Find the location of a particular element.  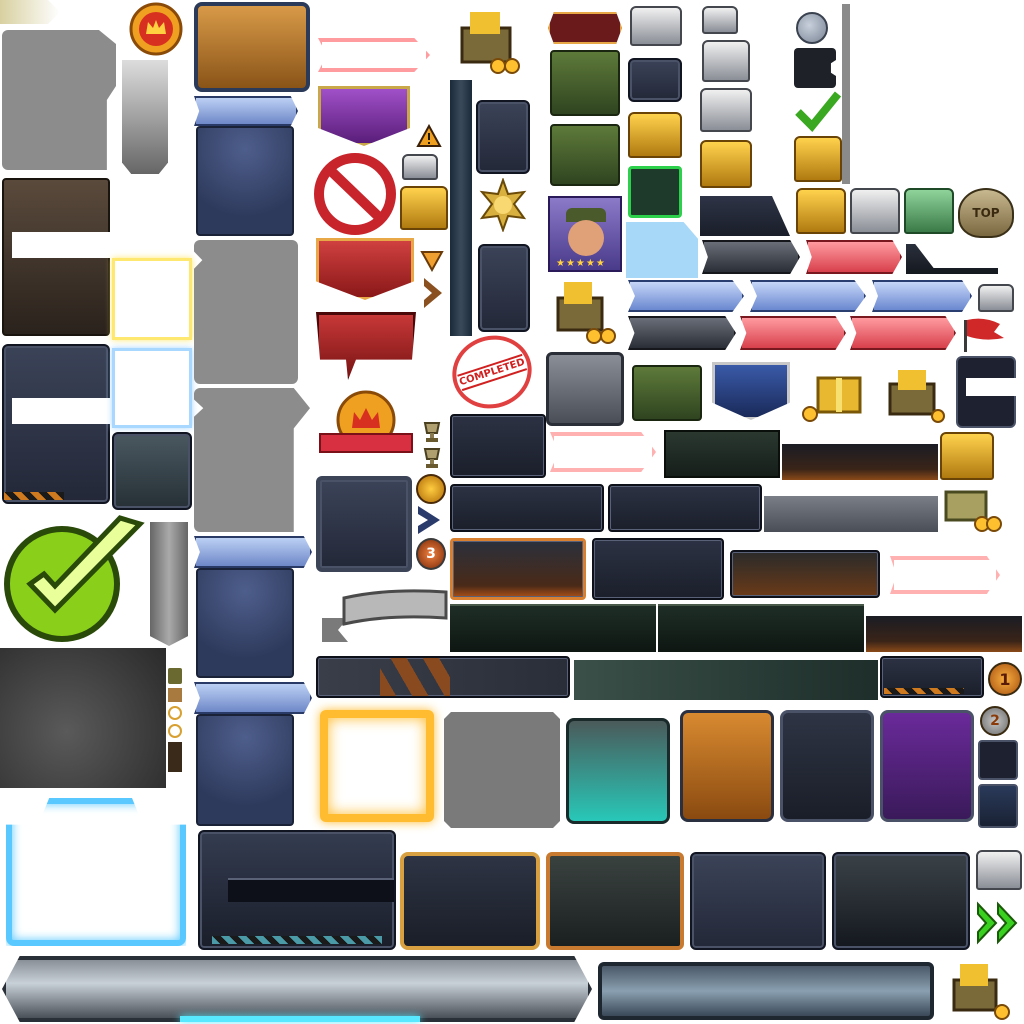

purple-square is located at coordinates (927, 766).